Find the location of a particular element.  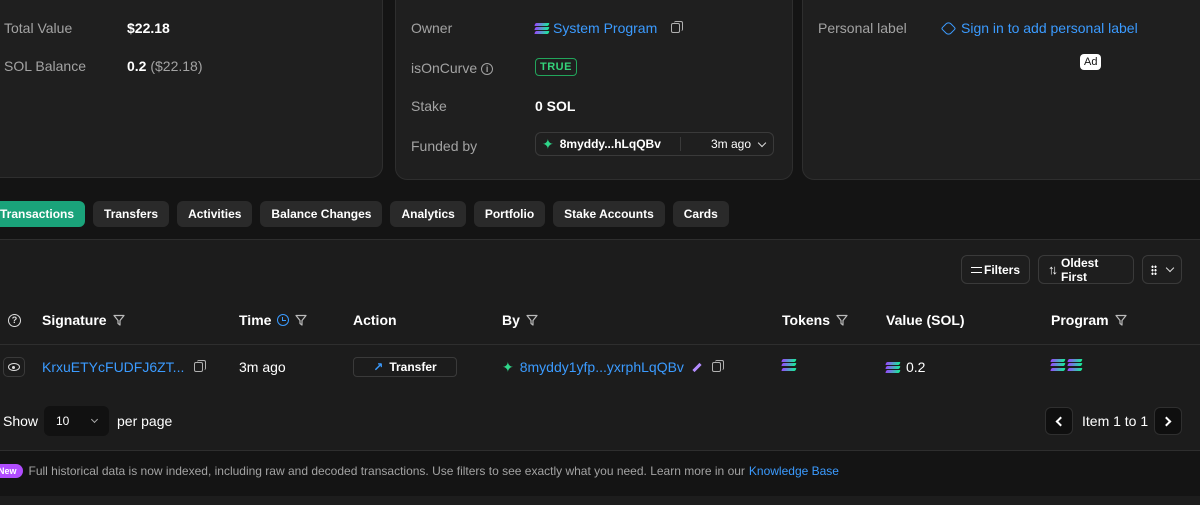

tab-activities: Activities is located at coordinates (215, 214).